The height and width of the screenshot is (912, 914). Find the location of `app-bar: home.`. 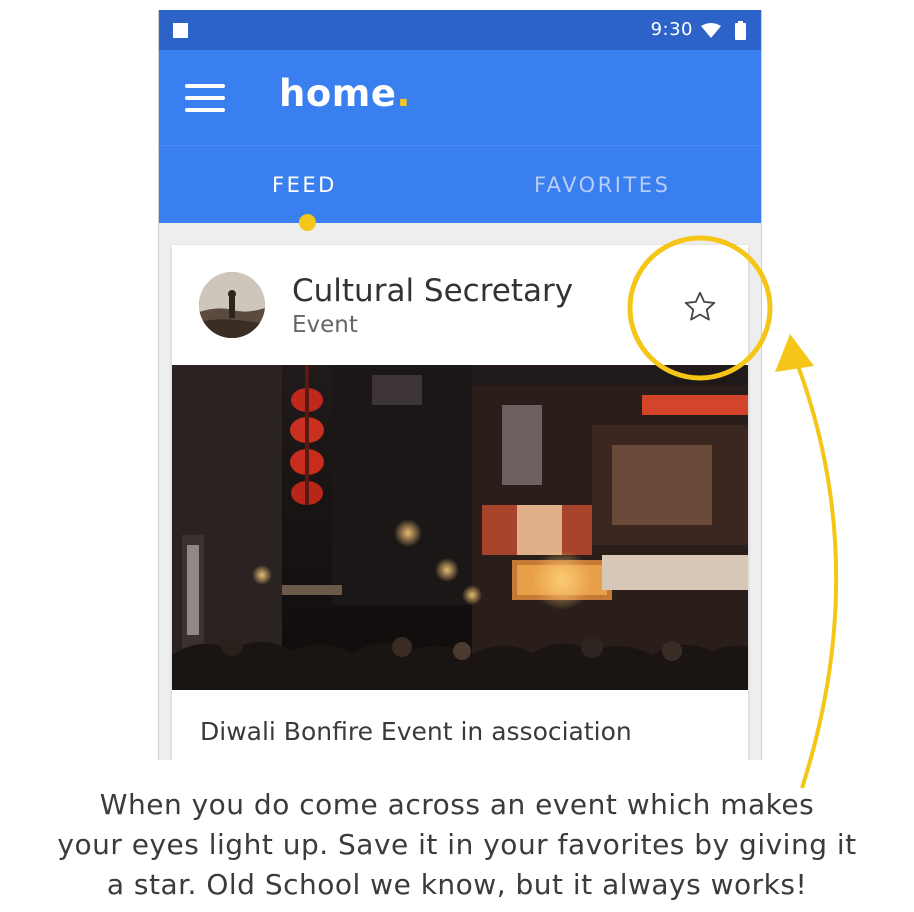

app-bar: home. is located at coordinates (460, 97).